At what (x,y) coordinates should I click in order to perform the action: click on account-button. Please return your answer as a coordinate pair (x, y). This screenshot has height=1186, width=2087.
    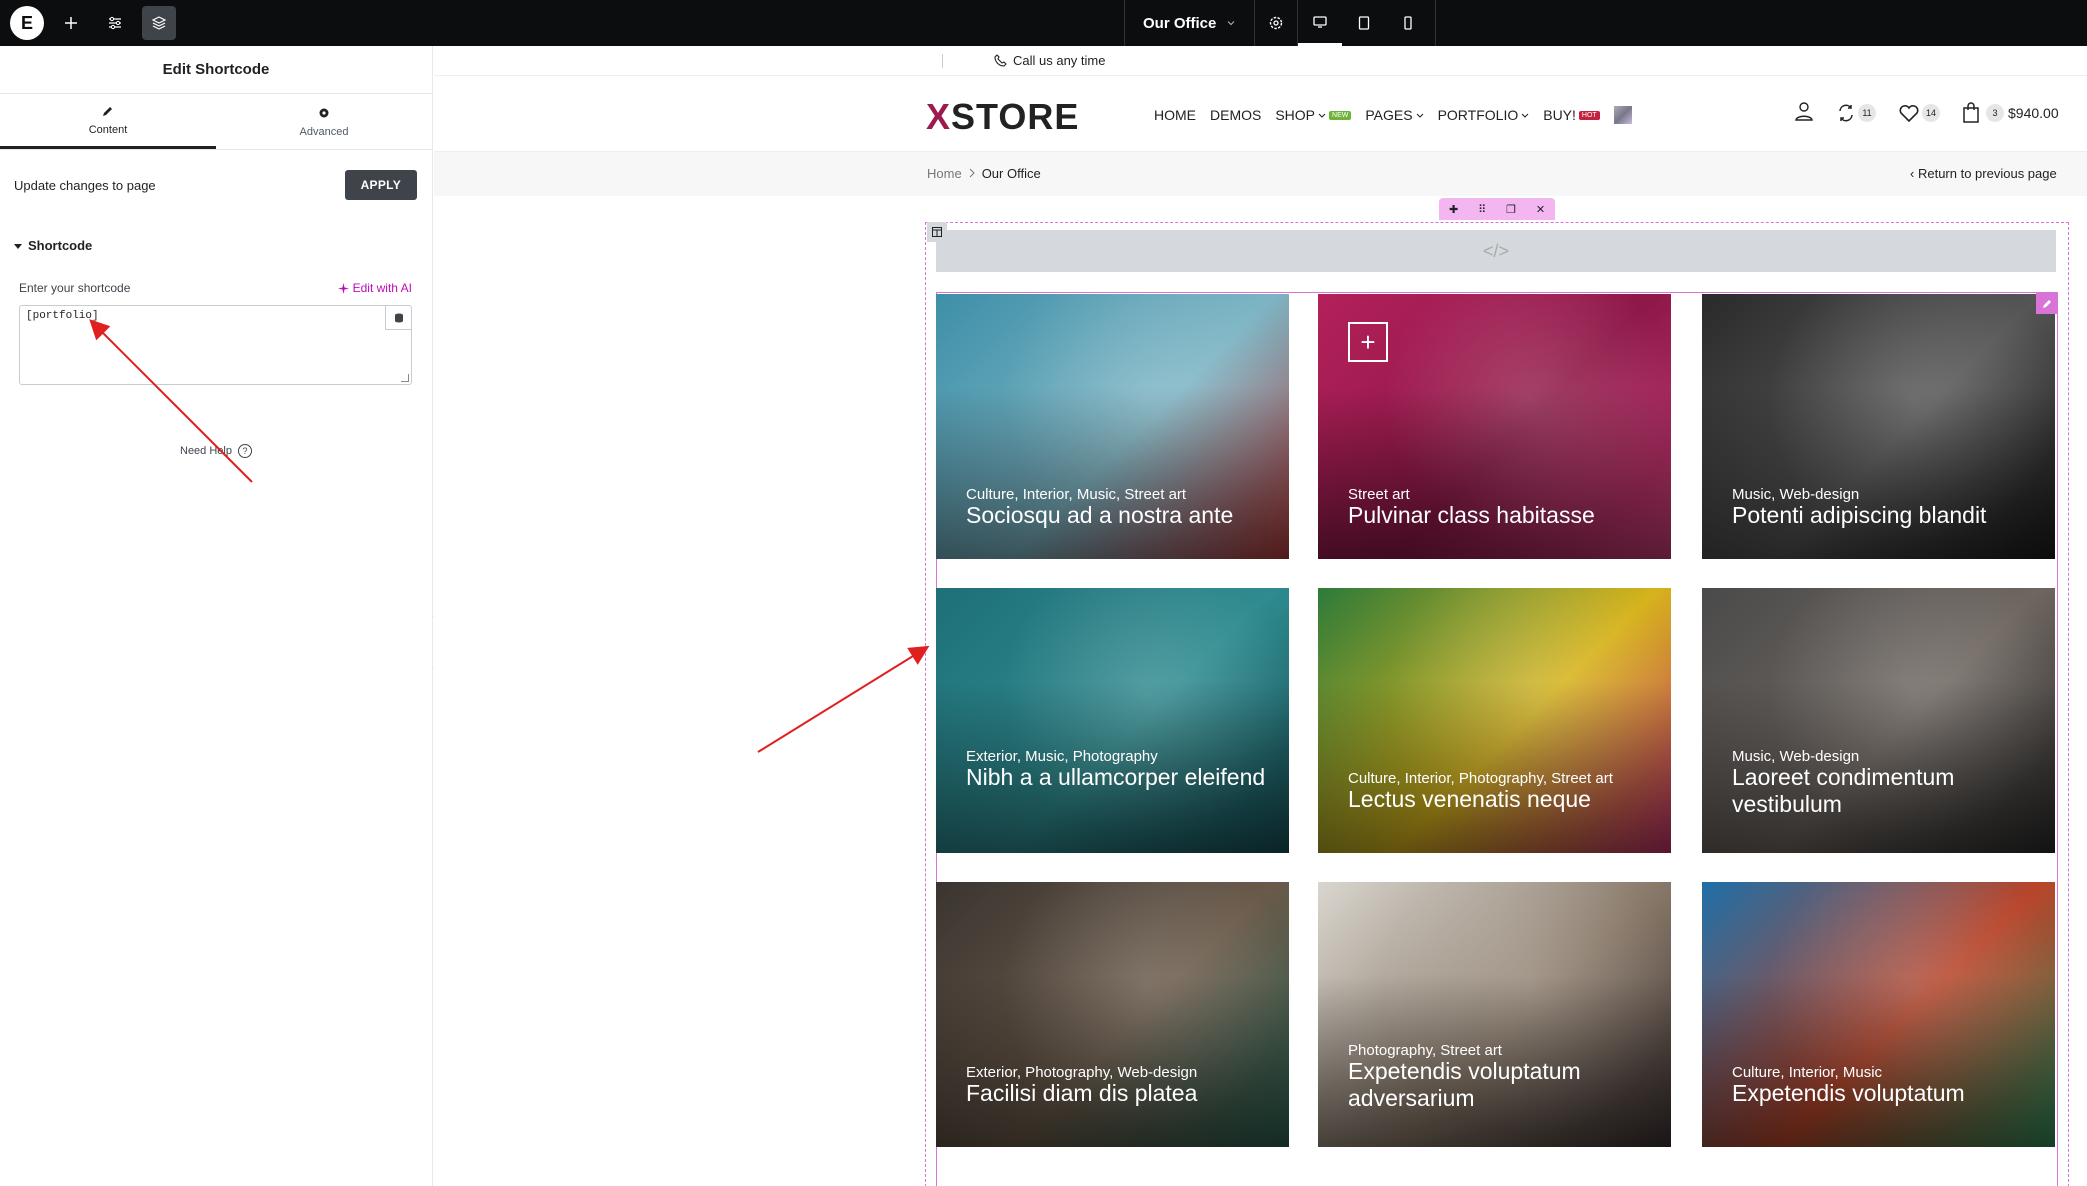
    Looking at the image, I should click on (1804, 112).